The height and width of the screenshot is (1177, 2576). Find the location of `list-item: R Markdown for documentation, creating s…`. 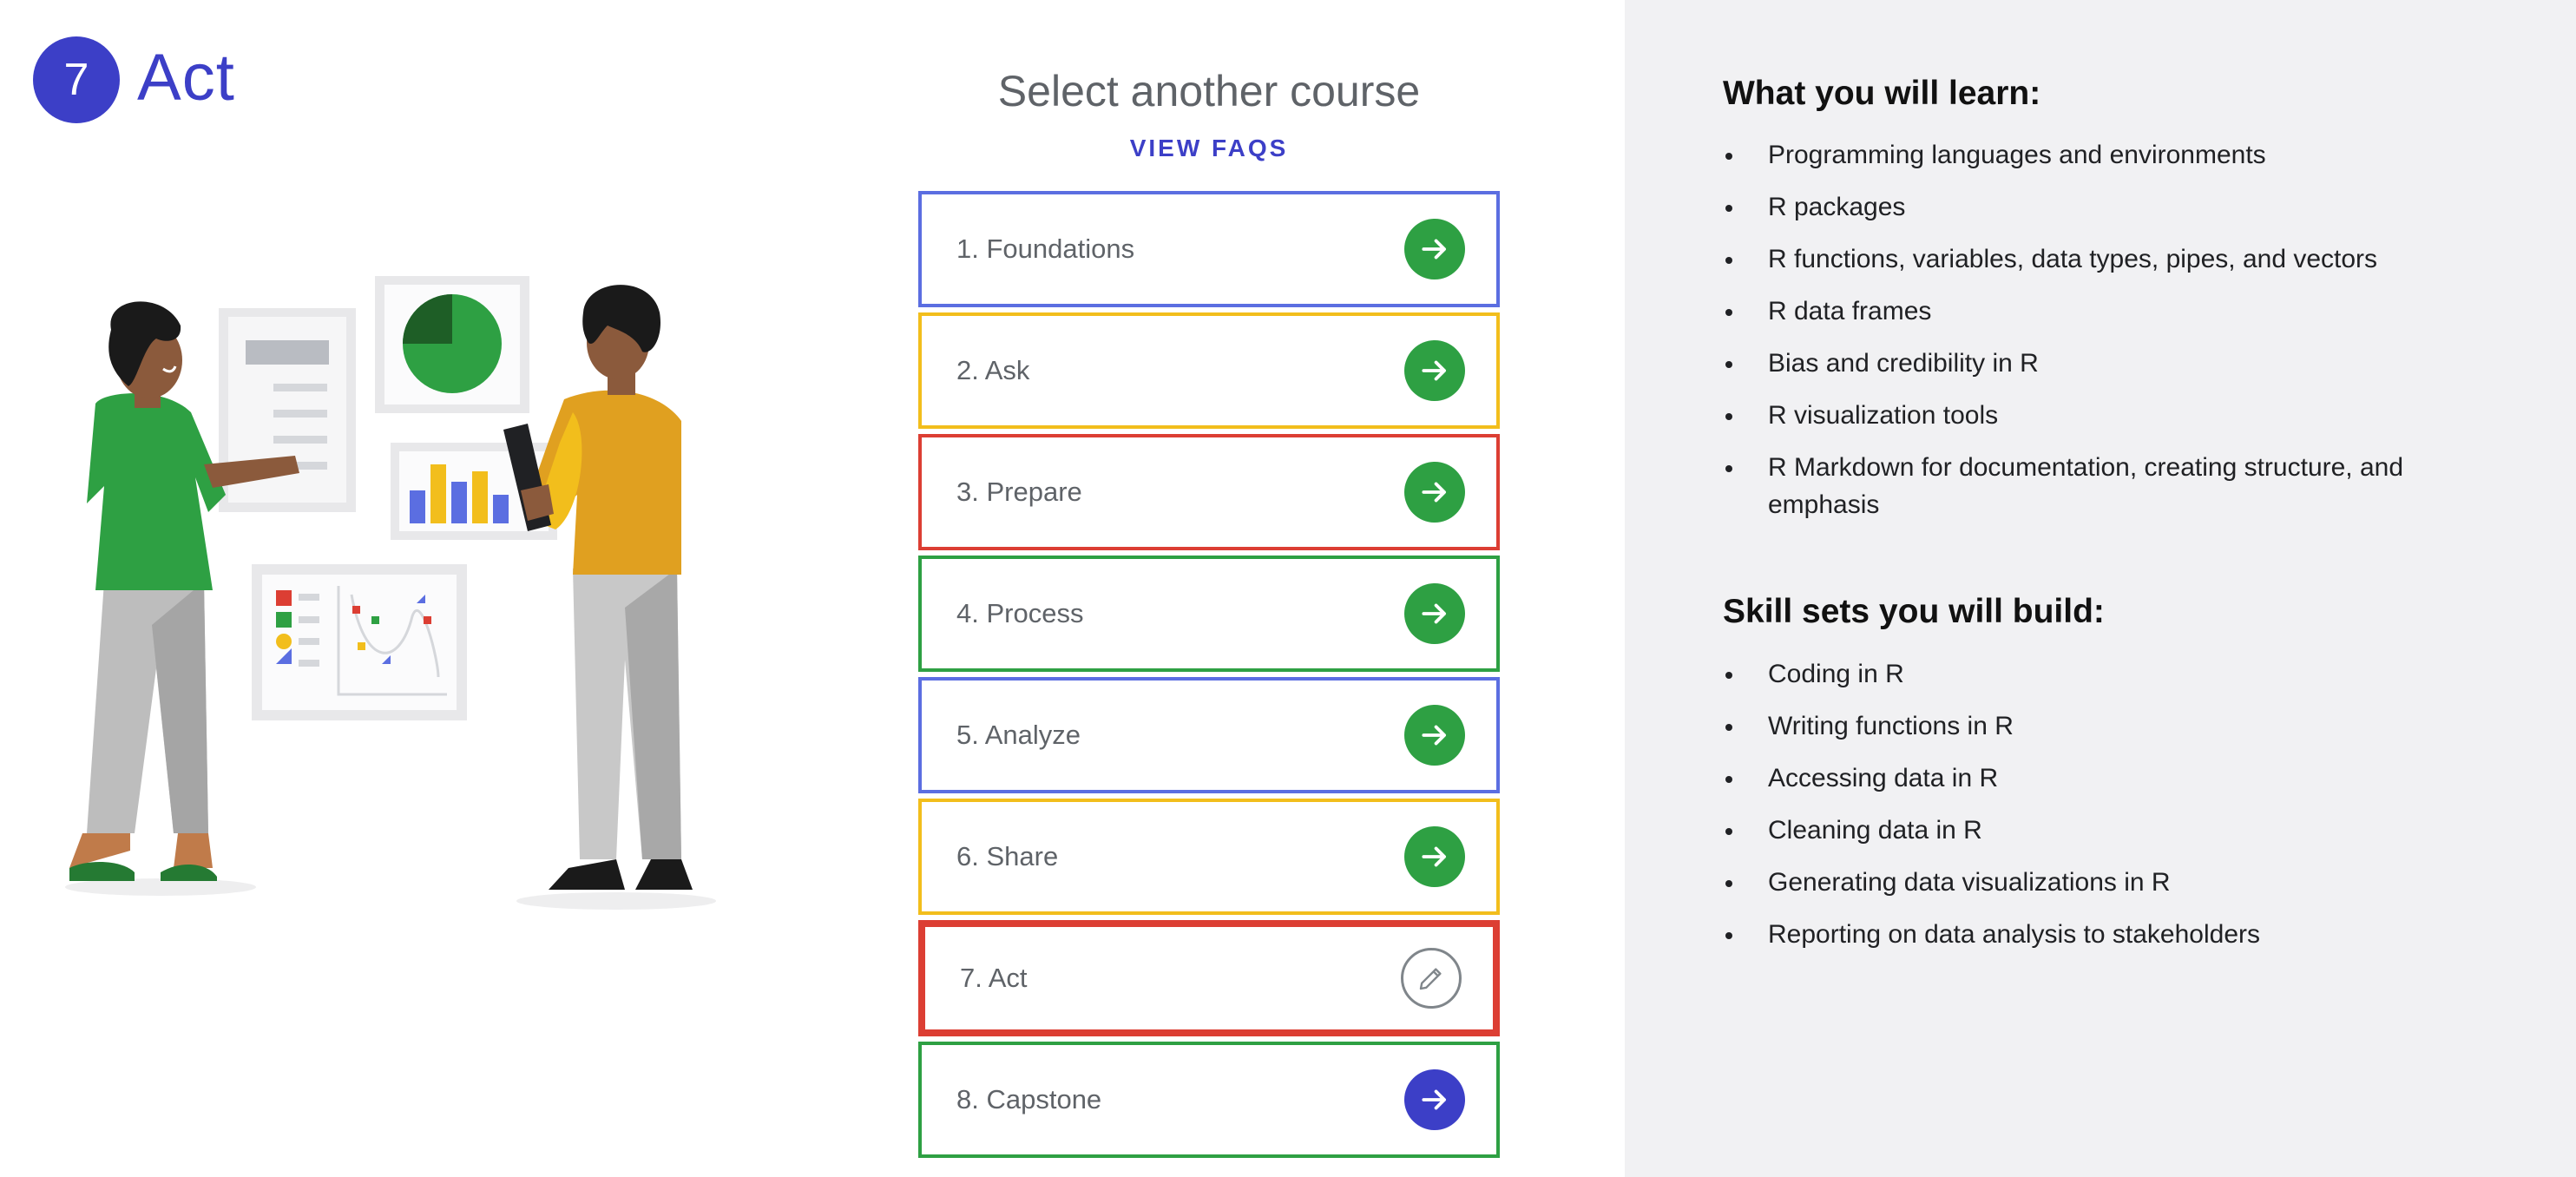

list-item: R Markdown for documentation, creating s… is located at coordinates (2113, 486).